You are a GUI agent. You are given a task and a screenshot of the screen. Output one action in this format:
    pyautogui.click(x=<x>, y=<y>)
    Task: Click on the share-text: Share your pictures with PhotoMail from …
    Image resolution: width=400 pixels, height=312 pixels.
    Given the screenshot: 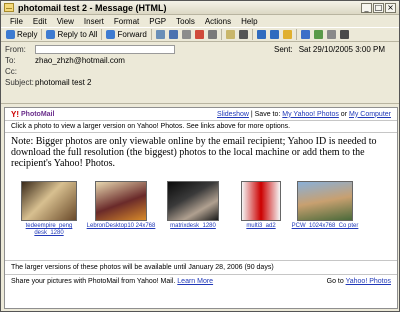 What is the action you would take?
    pyautogui.click(x=93, y=281)
    